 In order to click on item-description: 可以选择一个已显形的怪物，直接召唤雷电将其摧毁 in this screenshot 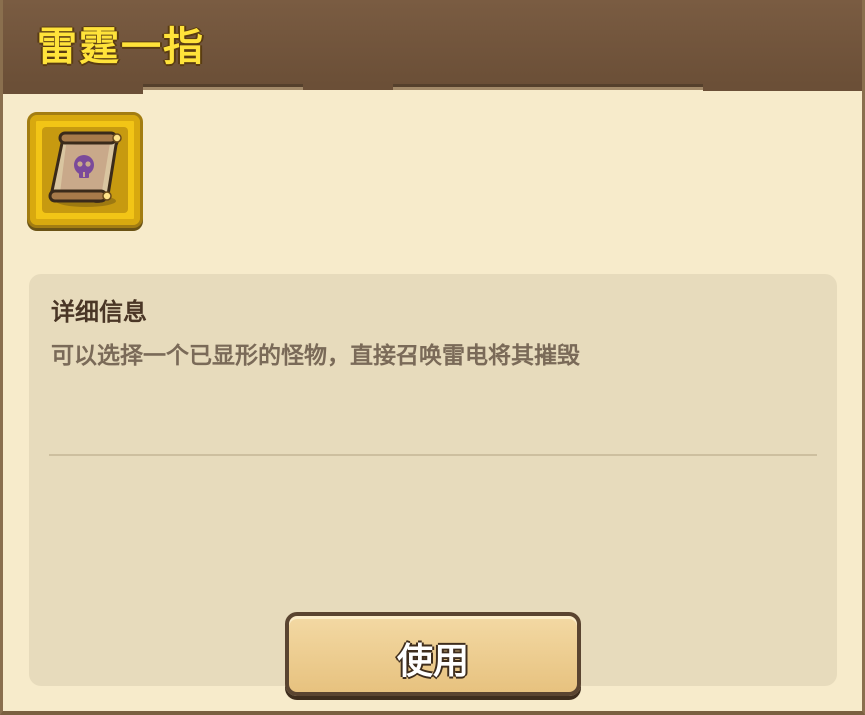, I will do `click(315, 356)`.